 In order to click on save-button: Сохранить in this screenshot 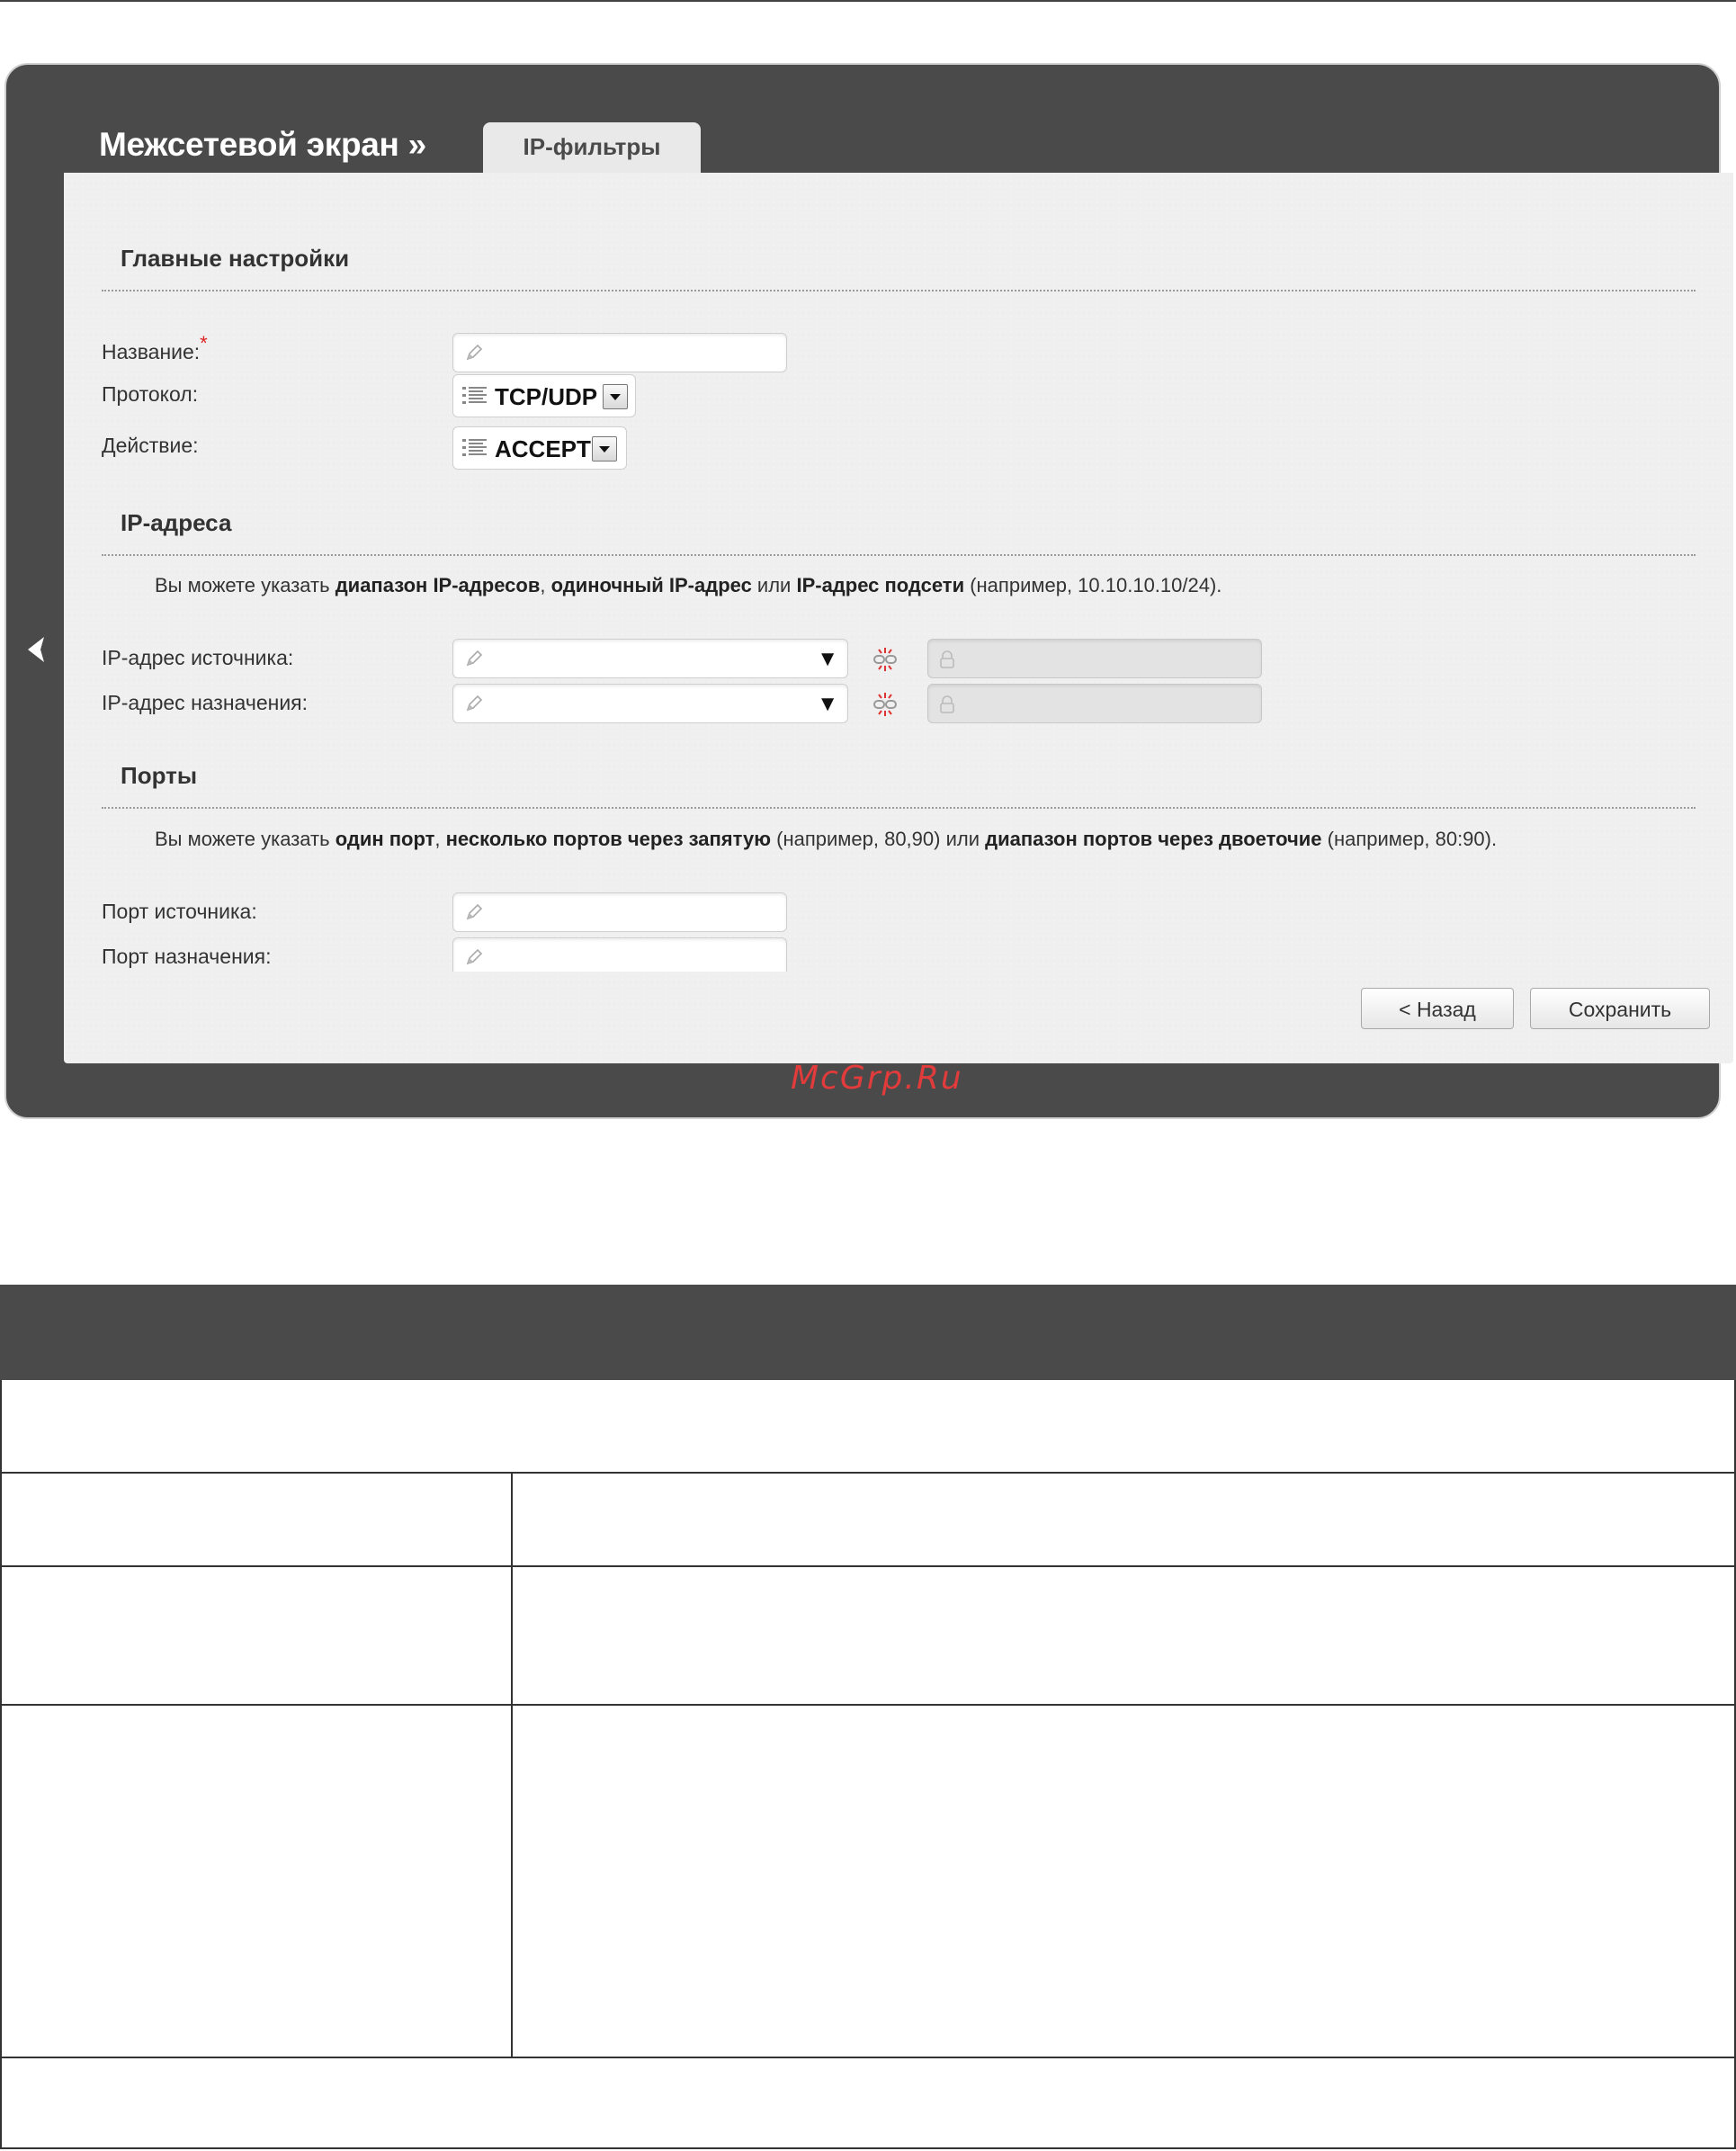, I will do `click(1620, 1008)`.